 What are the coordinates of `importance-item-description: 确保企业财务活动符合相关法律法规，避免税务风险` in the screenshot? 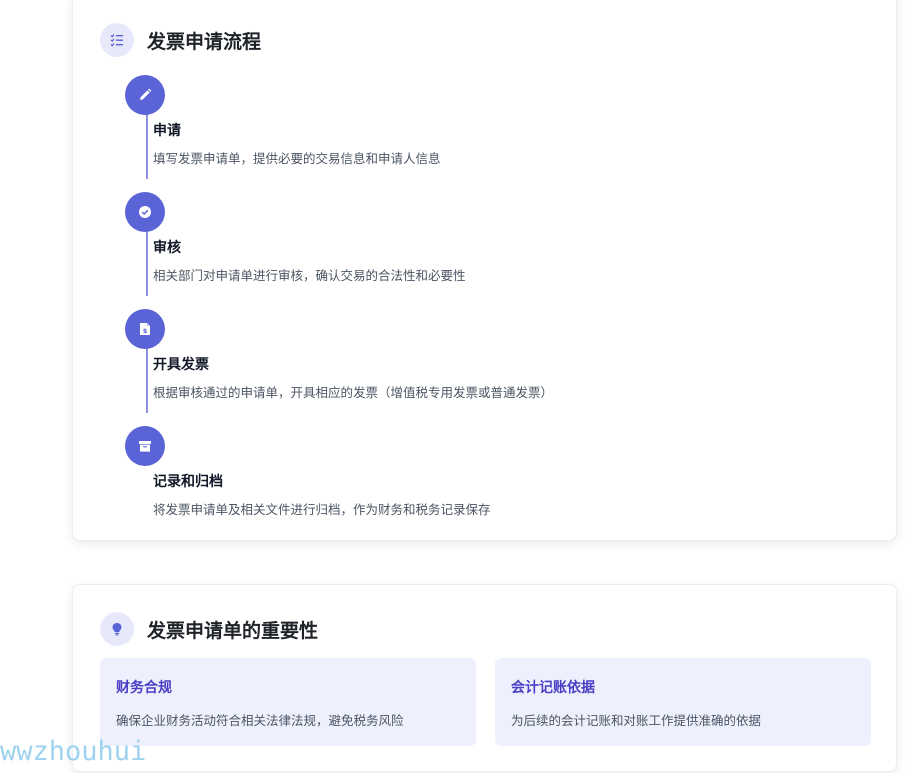 It's located at (260, 720).